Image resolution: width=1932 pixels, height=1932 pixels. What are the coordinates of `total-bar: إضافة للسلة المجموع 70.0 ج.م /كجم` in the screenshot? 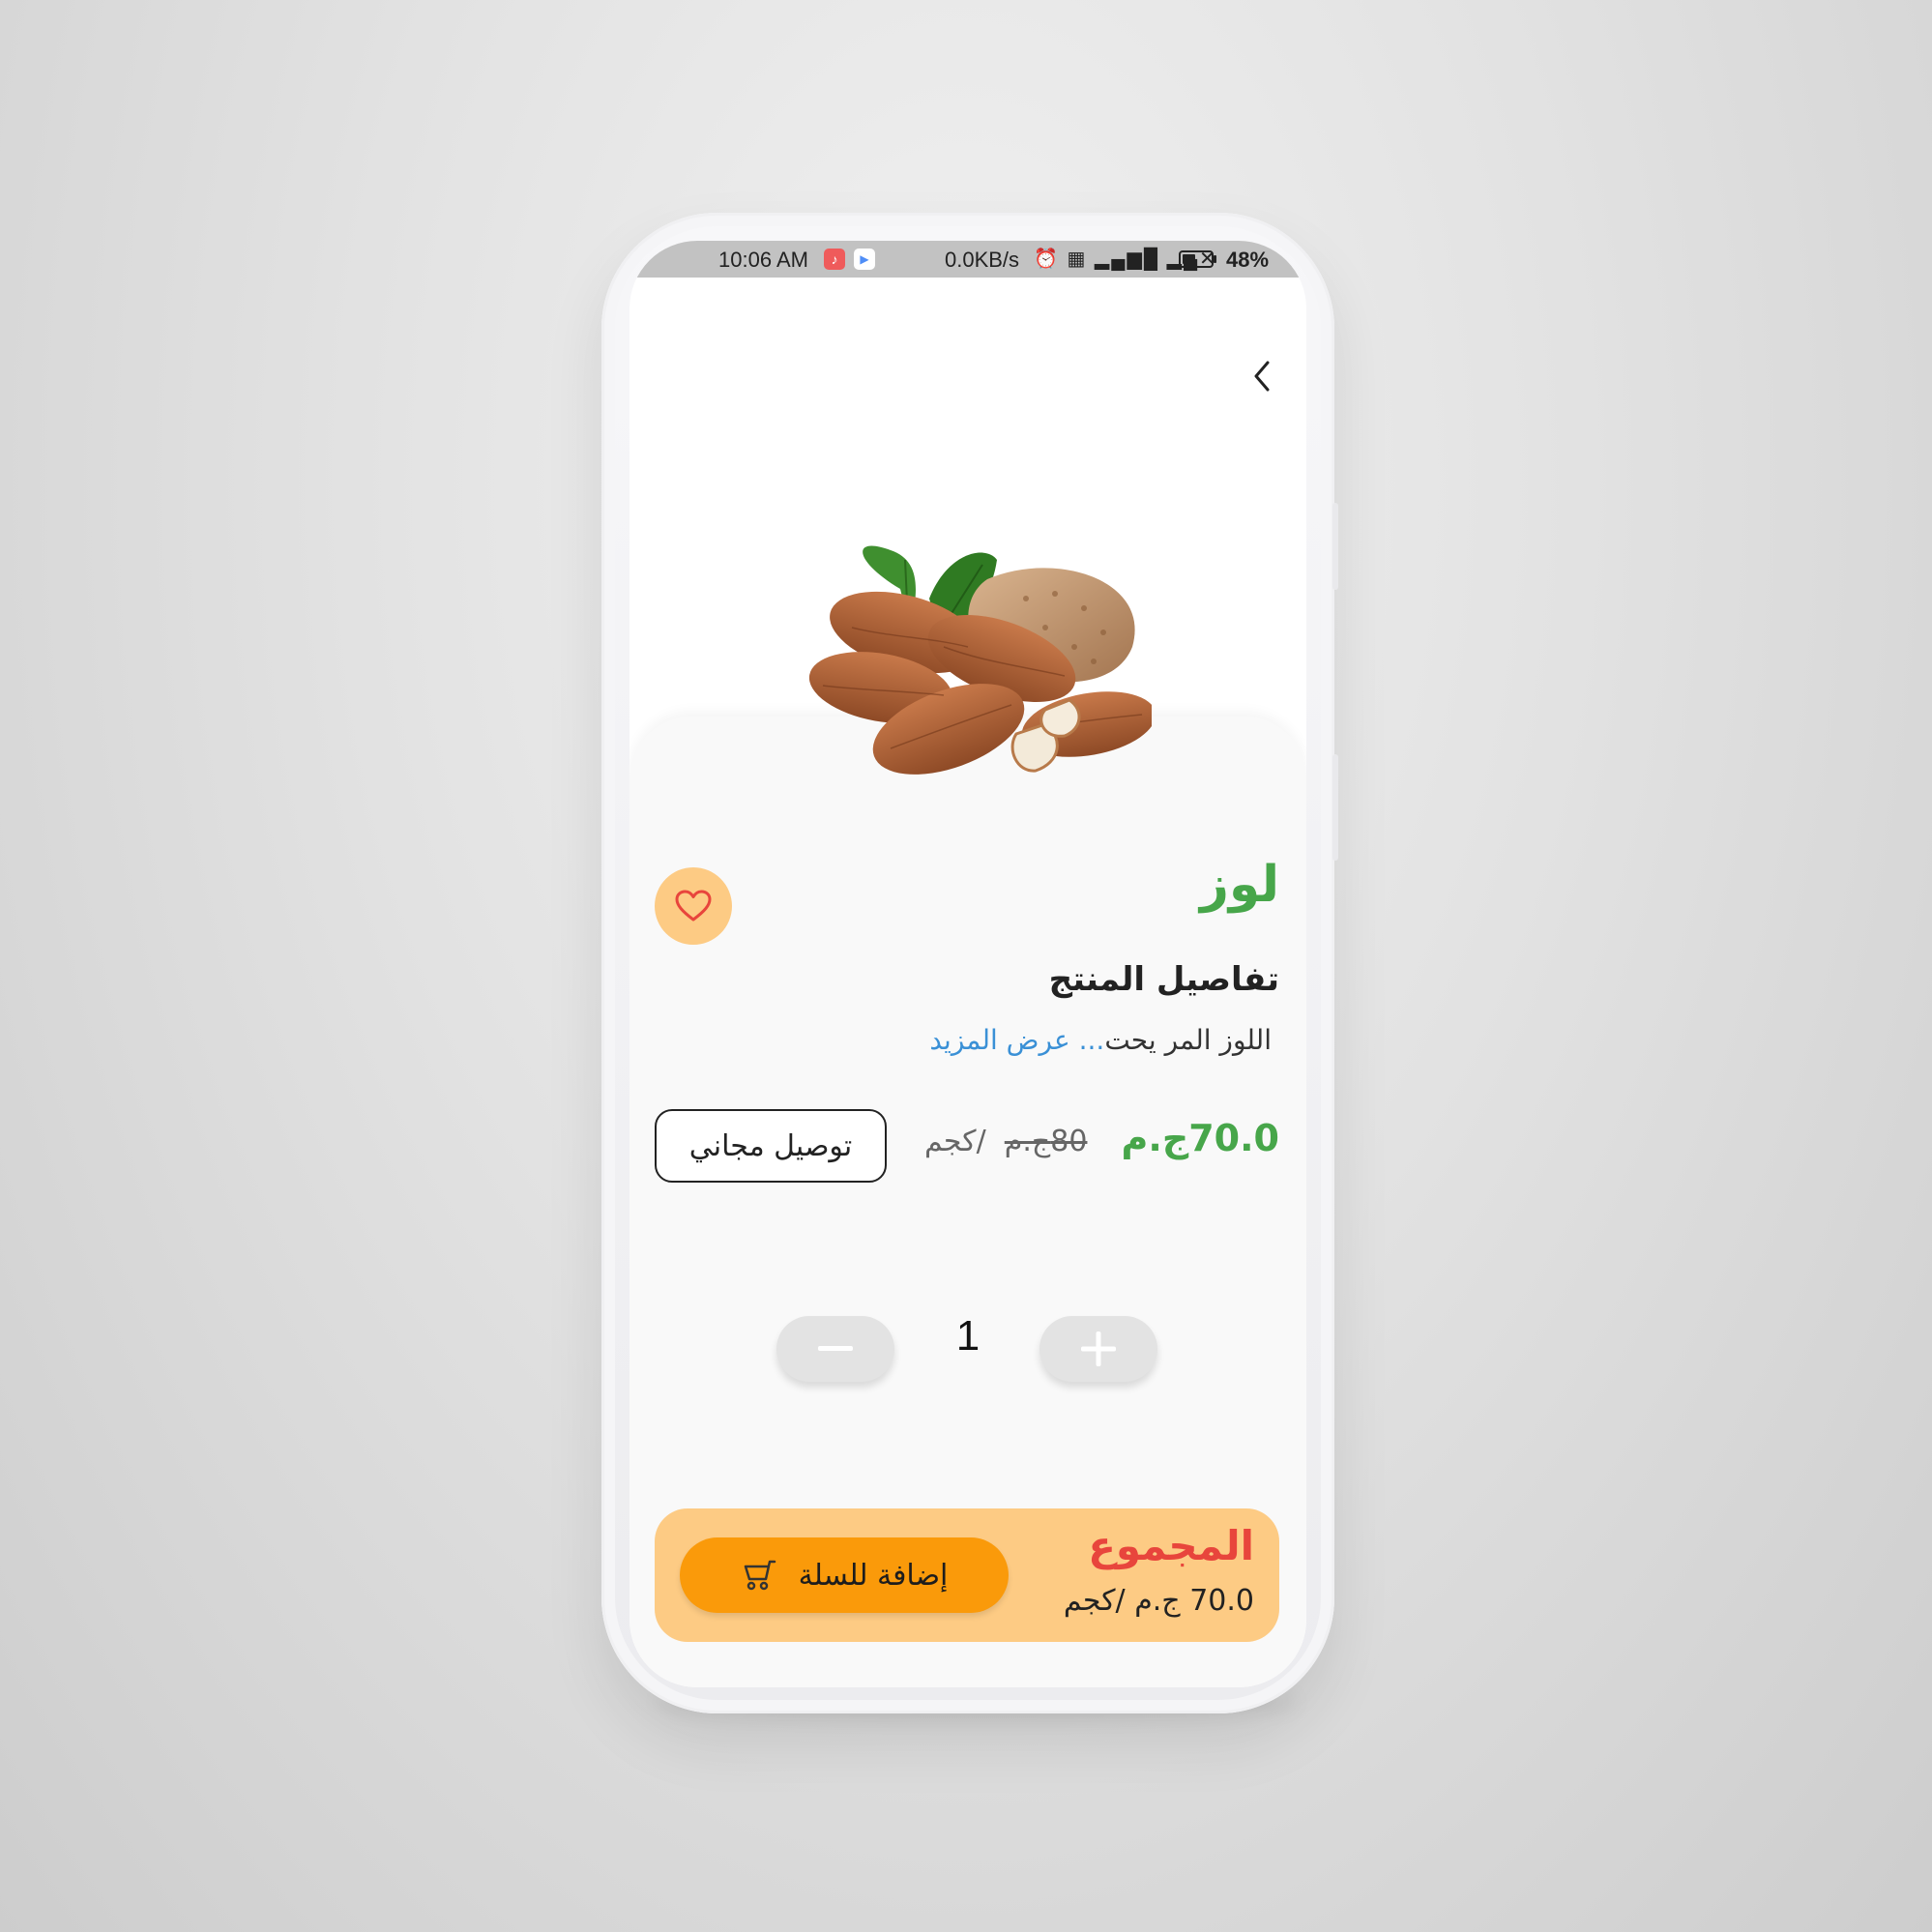 It's located at (967, 1575).